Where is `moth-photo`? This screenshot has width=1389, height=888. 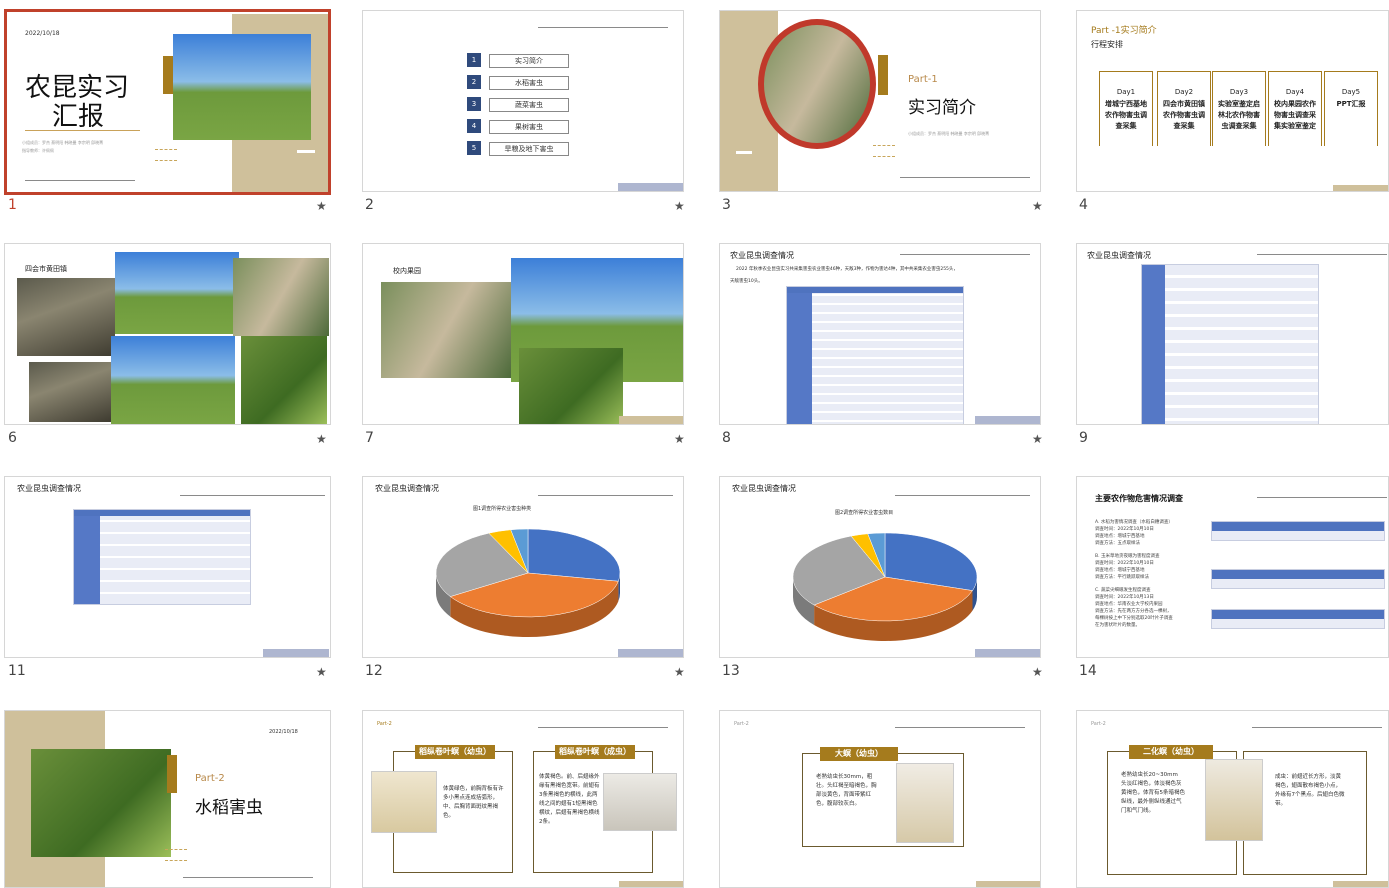
moth-photo is located at coordinates (640, 802).